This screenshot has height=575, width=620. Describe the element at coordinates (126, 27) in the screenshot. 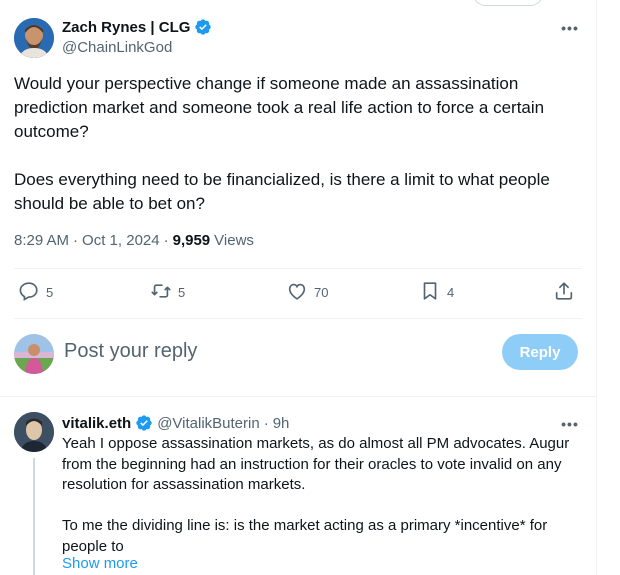

I see `author-name: Zach Rynes | CLG` at that location.